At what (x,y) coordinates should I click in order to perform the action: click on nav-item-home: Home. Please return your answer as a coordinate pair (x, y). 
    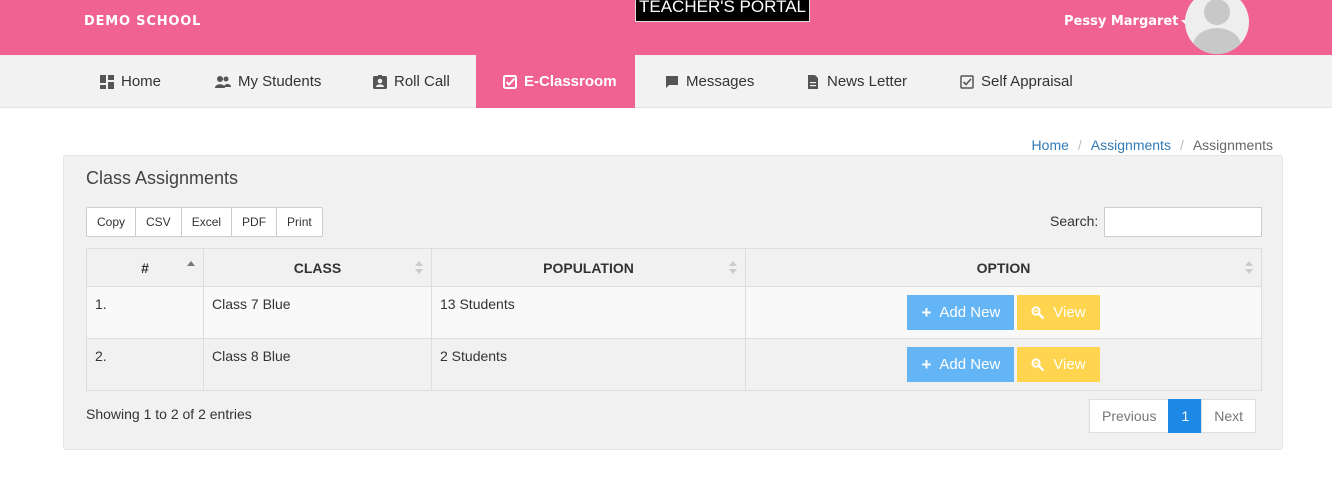
    Looking at the image, I should click on (130, 81).